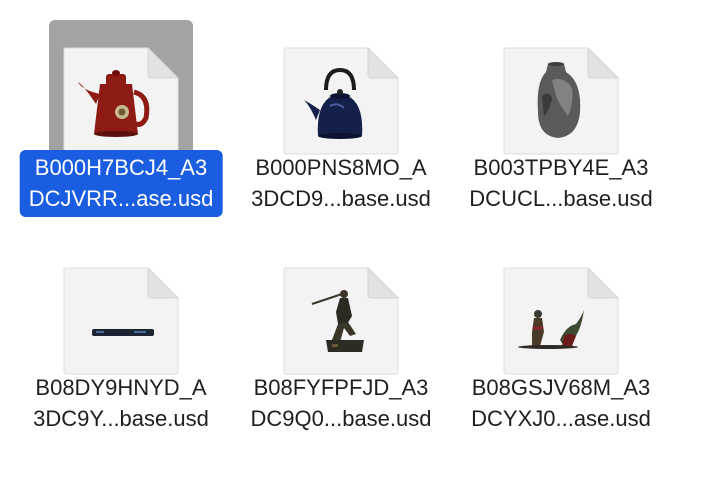 The image size is (722, 480). What do you see at coordinates (561, 403) in the screenshot?
I see `file-name-label: B08GSJV68M_A3 DCYXJ0...ase.usd` at bounding box center [561, 403].